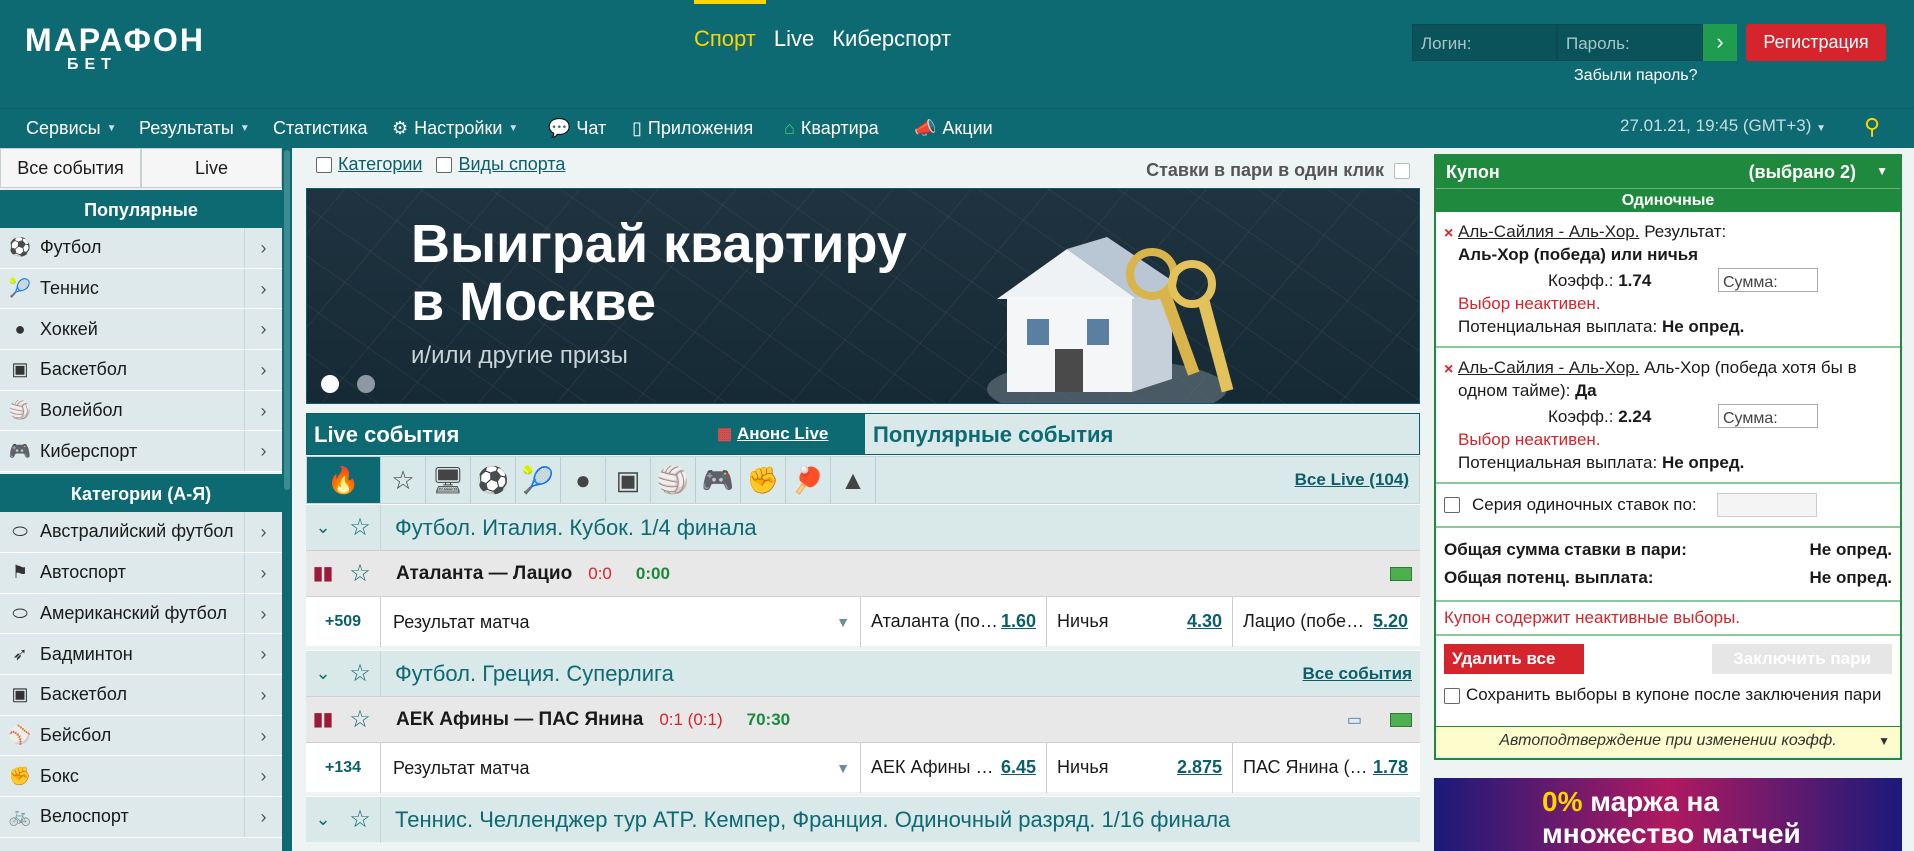 This screenshot has height=851, width=1914. Describe the element at coordinates (1354, 720) in the screenshot. I see `tv-icon: ▭` at that location.